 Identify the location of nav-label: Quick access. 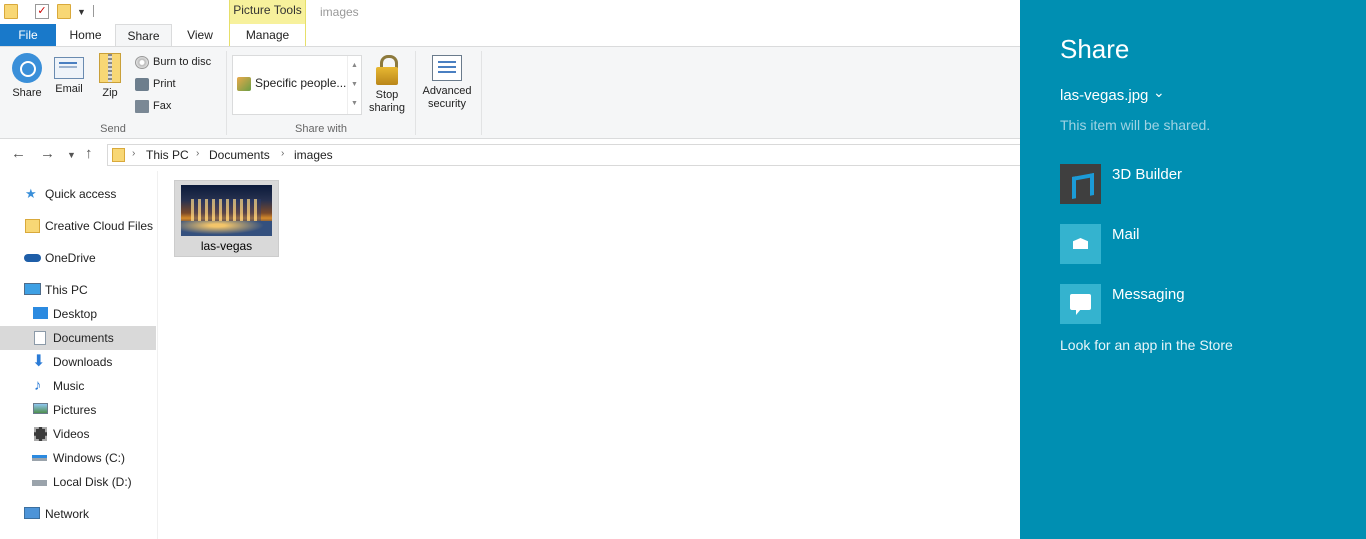
(81, 194).